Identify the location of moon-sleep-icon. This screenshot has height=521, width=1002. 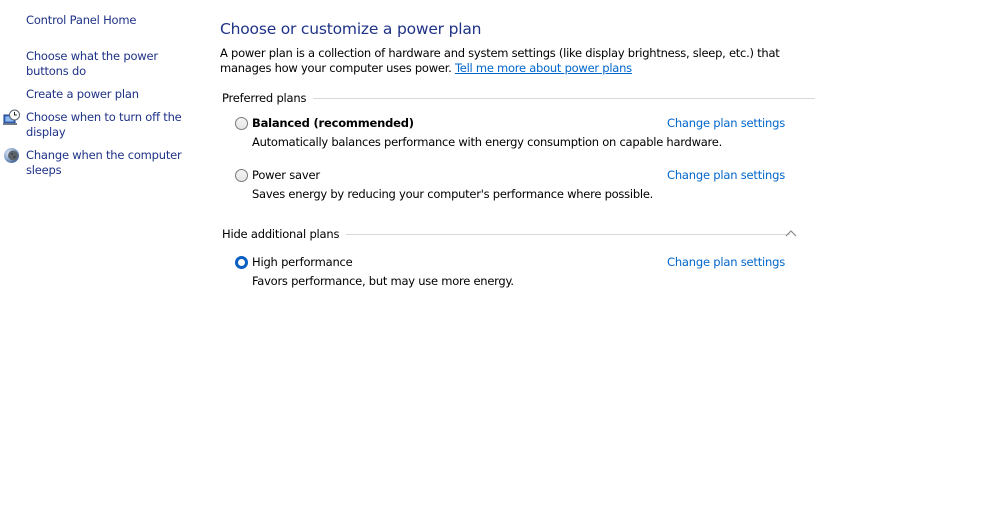
(11, 155).